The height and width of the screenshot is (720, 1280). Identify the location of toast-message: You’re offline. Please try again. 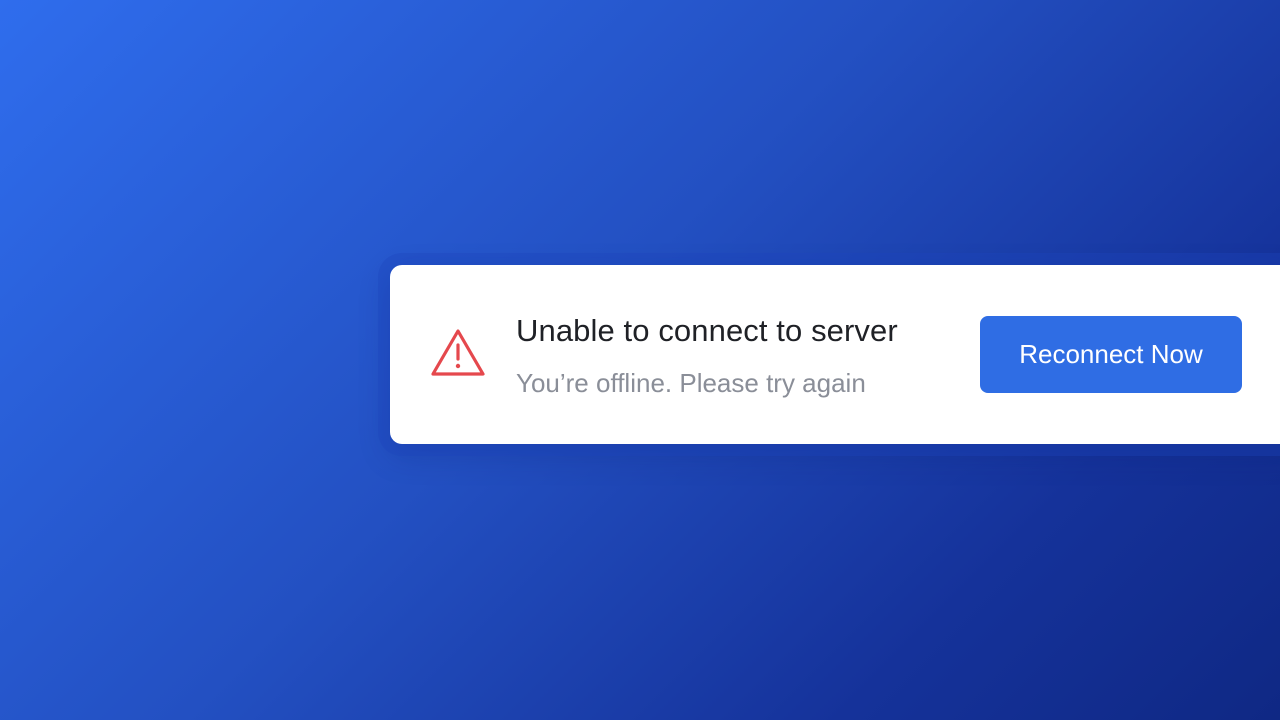
(691, 383).